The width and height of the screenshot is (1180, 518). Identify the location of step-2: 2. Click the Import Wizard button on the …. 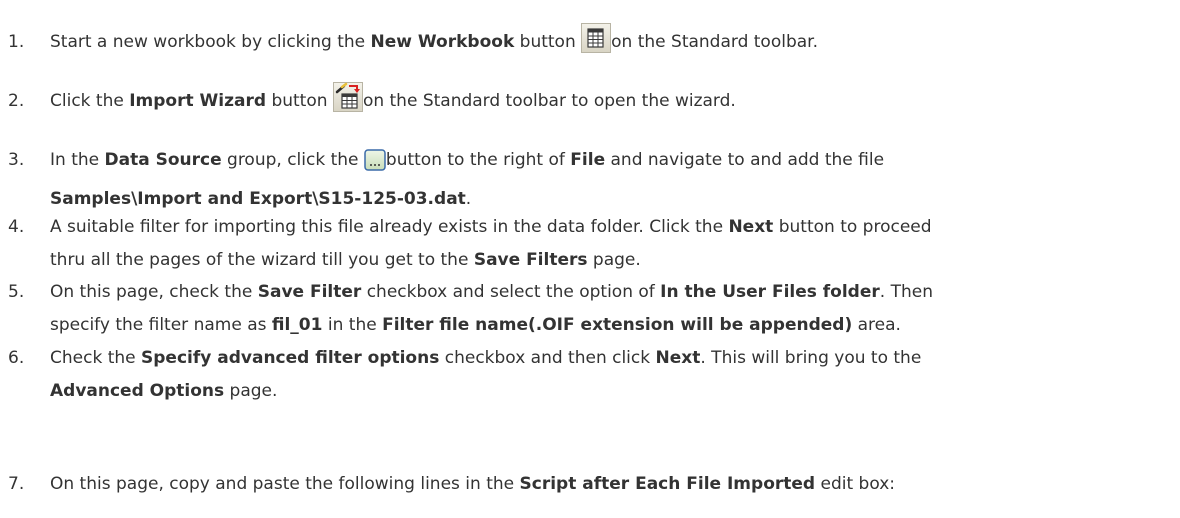
(588, 103).